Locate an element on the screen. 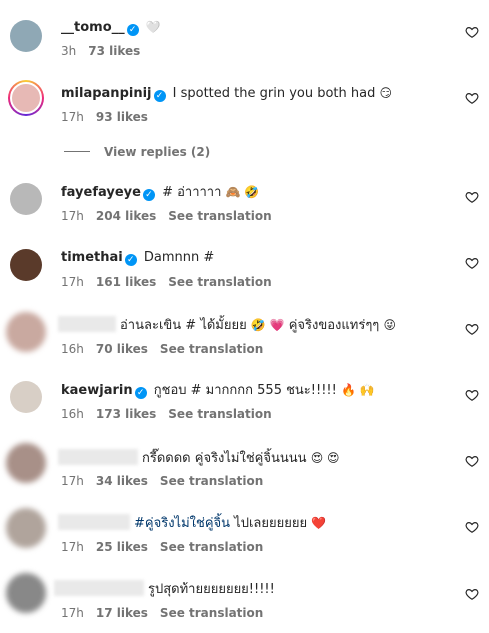 This screenshot has width=489, height=633. likes-count: 34 likes is located at coordinates (122, 481).